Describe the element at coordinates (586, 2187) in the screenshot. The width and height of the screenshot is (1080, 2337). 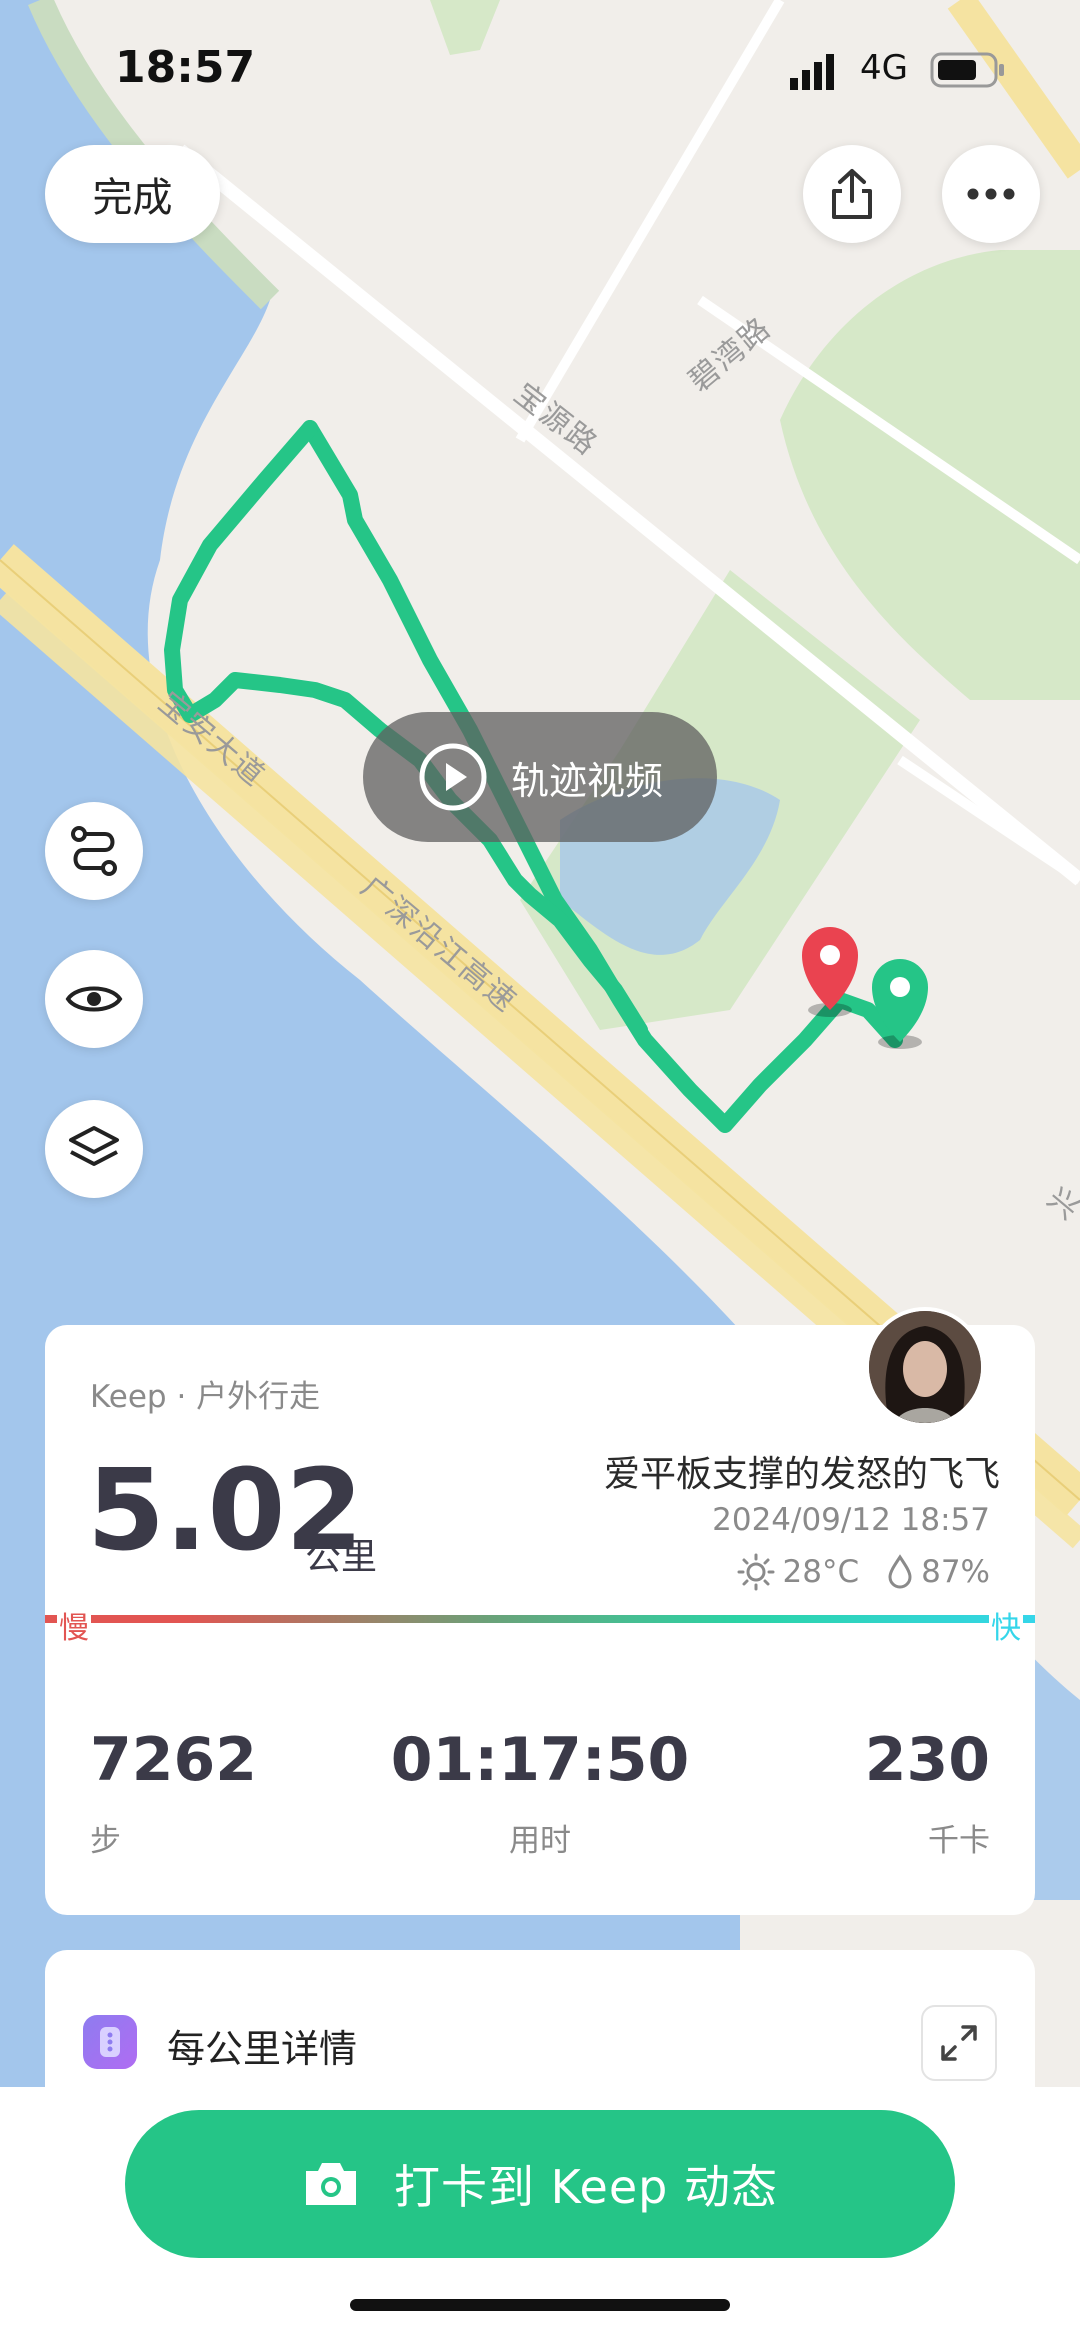
I see `check-in-label: 打卡到 Keep 动态` at that location.